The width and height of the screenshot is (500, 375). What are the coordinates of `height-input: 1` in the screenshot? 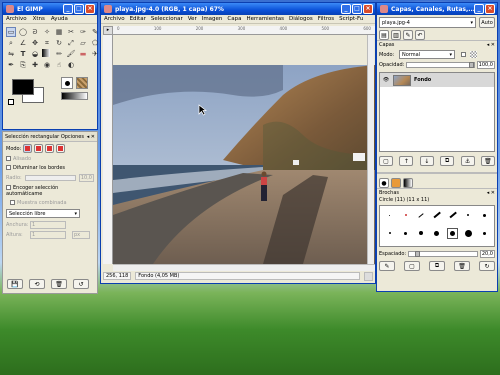 It's located at (48, 235).